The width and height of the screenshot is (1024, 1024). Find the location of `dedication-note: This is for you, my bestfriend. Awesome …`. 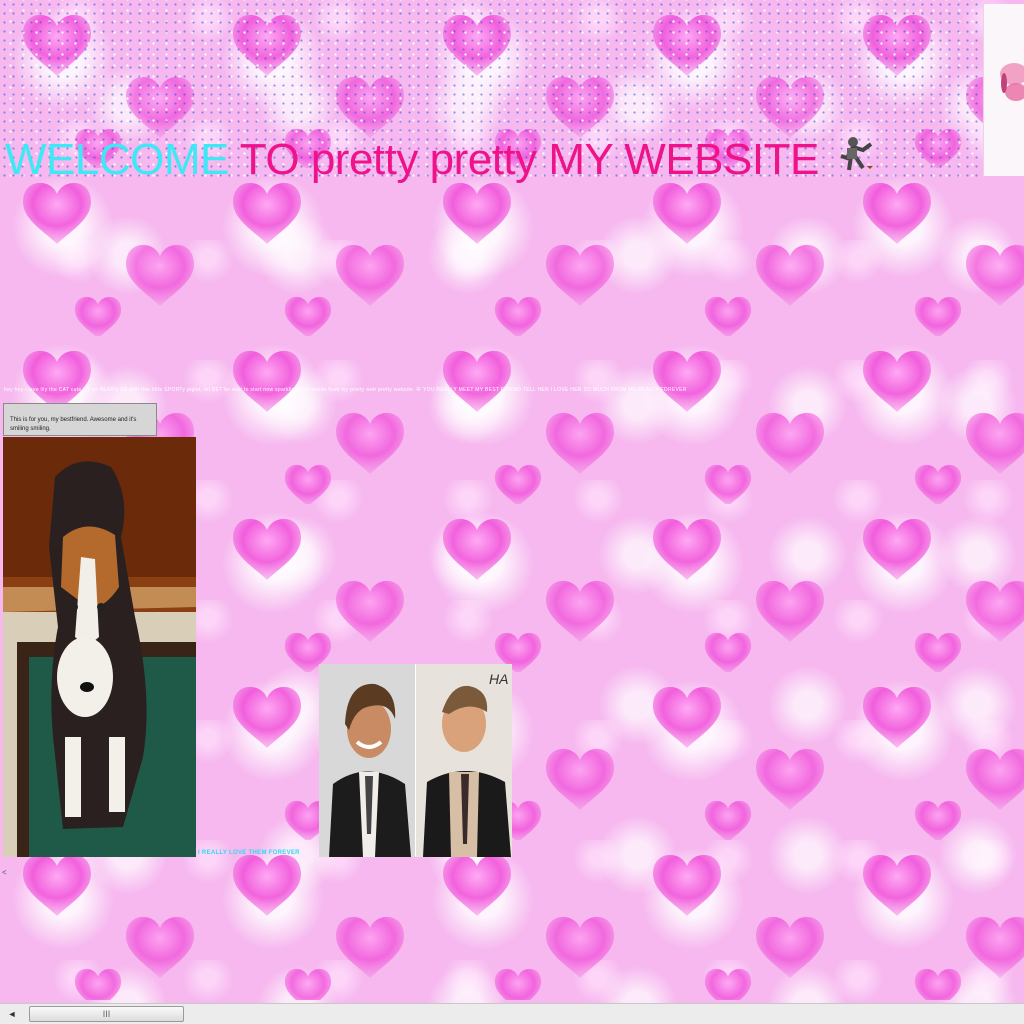

dedication-note: This is for you, my bestfriend. Awesome … is located at coordinates (80, 419).